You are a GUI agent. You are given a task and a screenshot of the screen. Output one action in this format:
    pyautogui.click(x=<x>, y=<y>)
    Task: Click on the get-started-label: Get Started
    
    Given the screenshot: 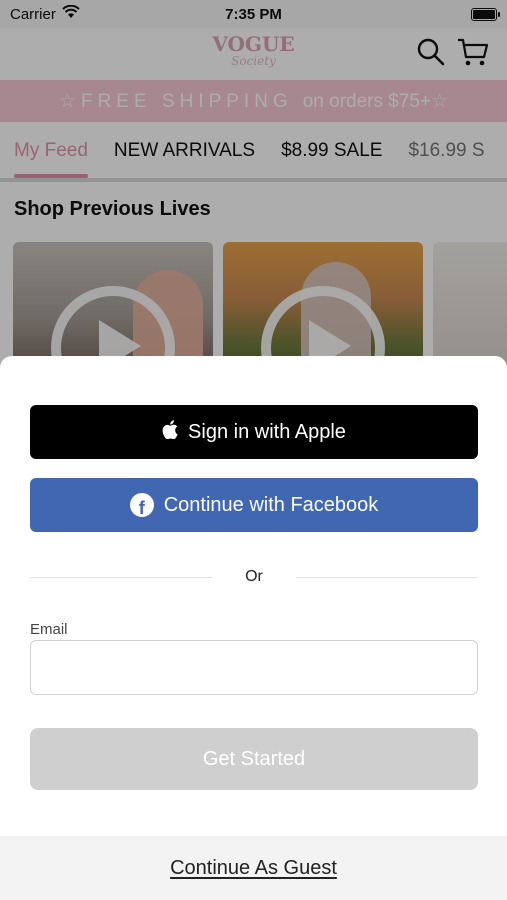 What is the action you would take?
    pyautogui.click(x=254, y=758)
    